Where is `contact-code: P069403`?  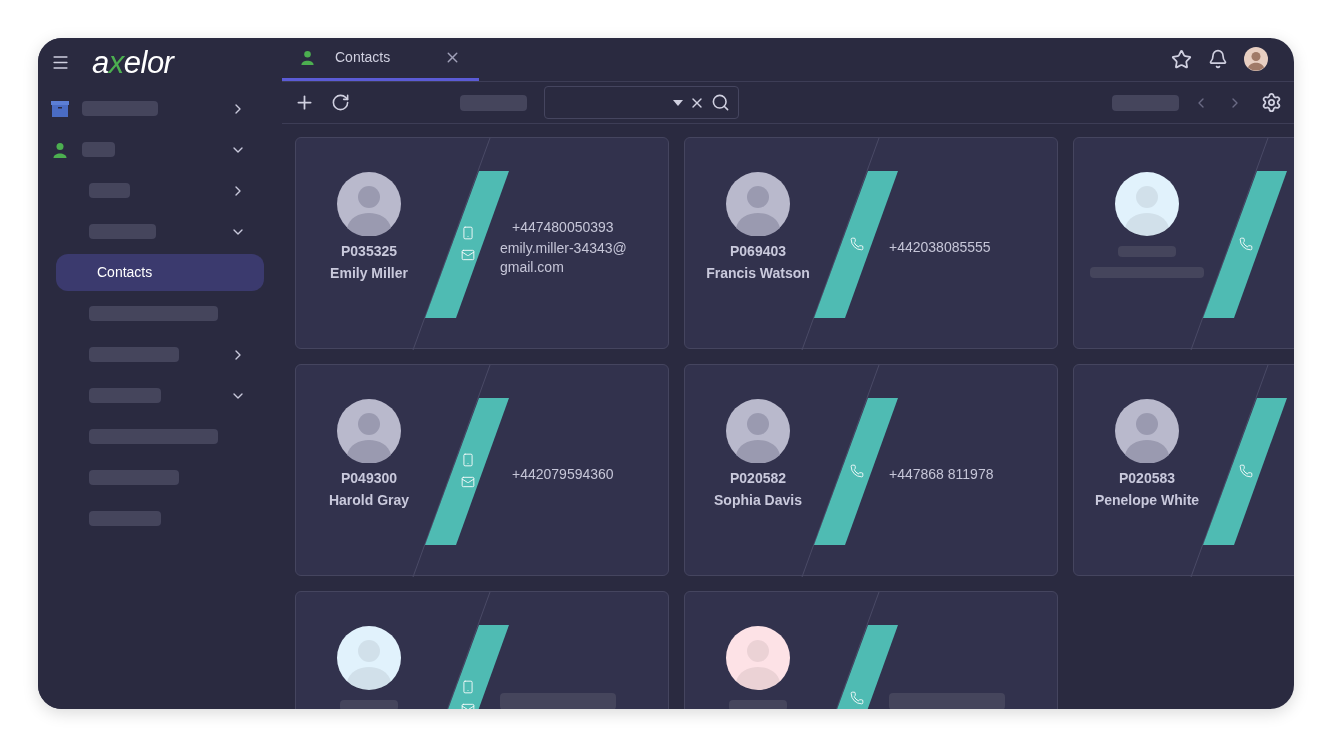
contact-code: P069403 is located at coordinates (758, 251).